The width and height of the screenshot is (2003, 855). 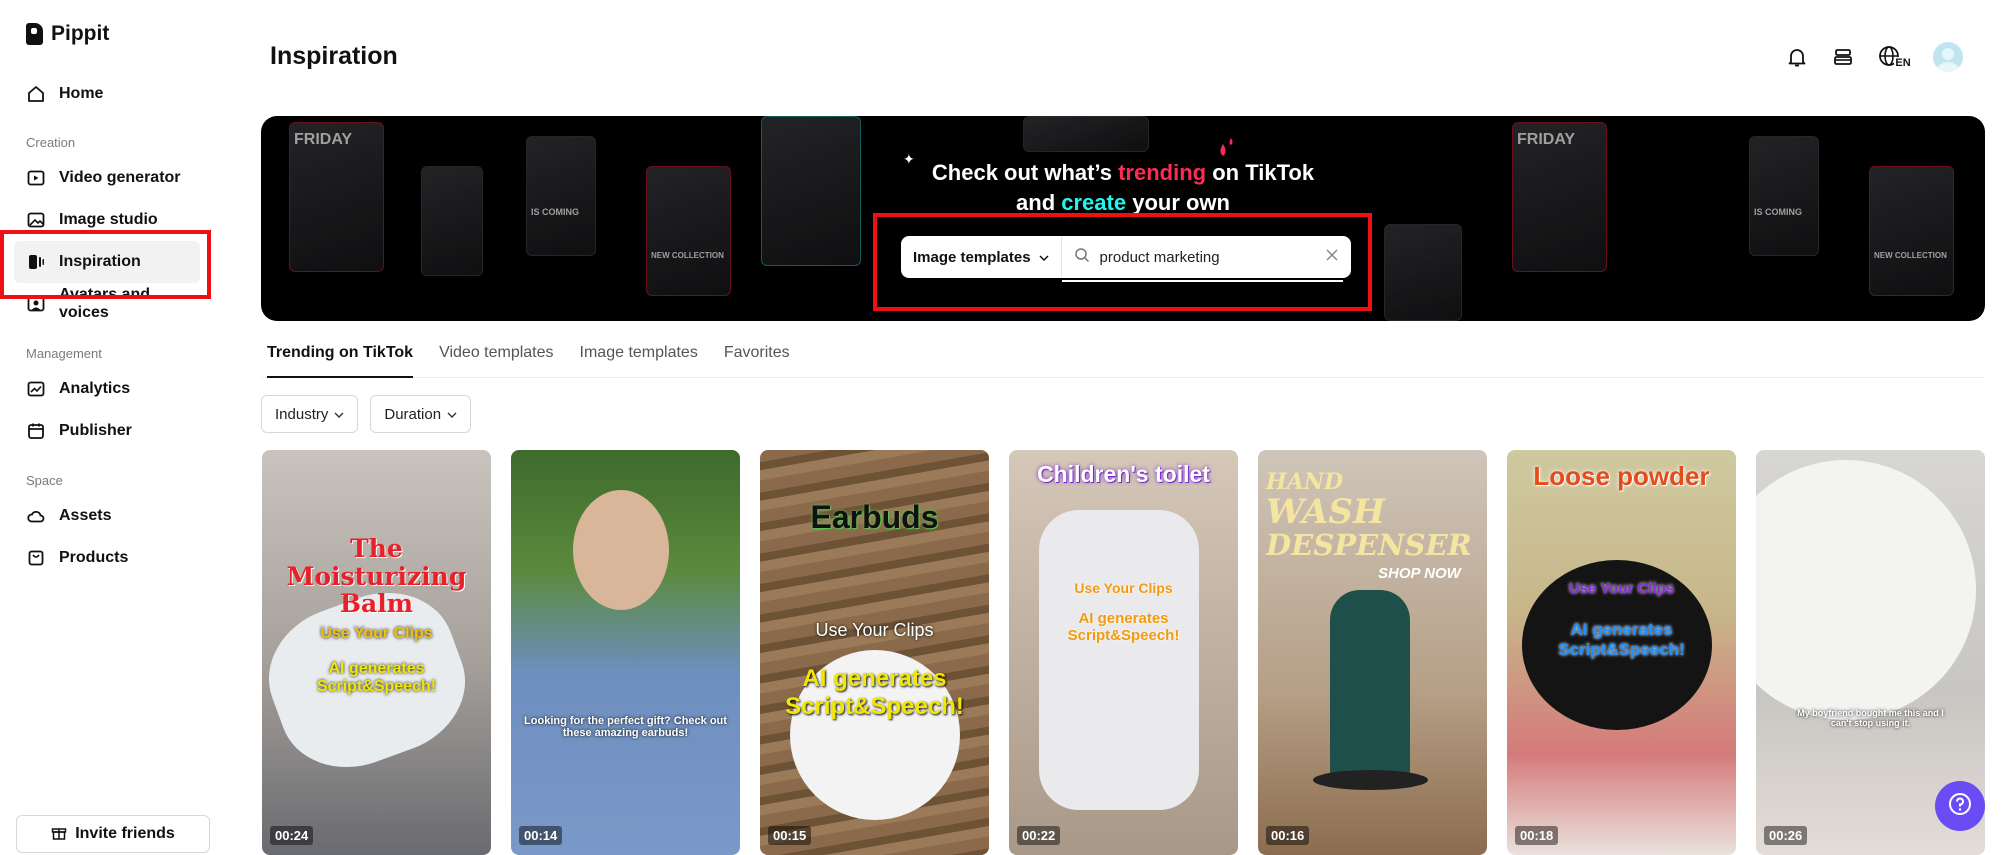 I want to click on highlight-box-inspiration, so click(x=105, y=264).